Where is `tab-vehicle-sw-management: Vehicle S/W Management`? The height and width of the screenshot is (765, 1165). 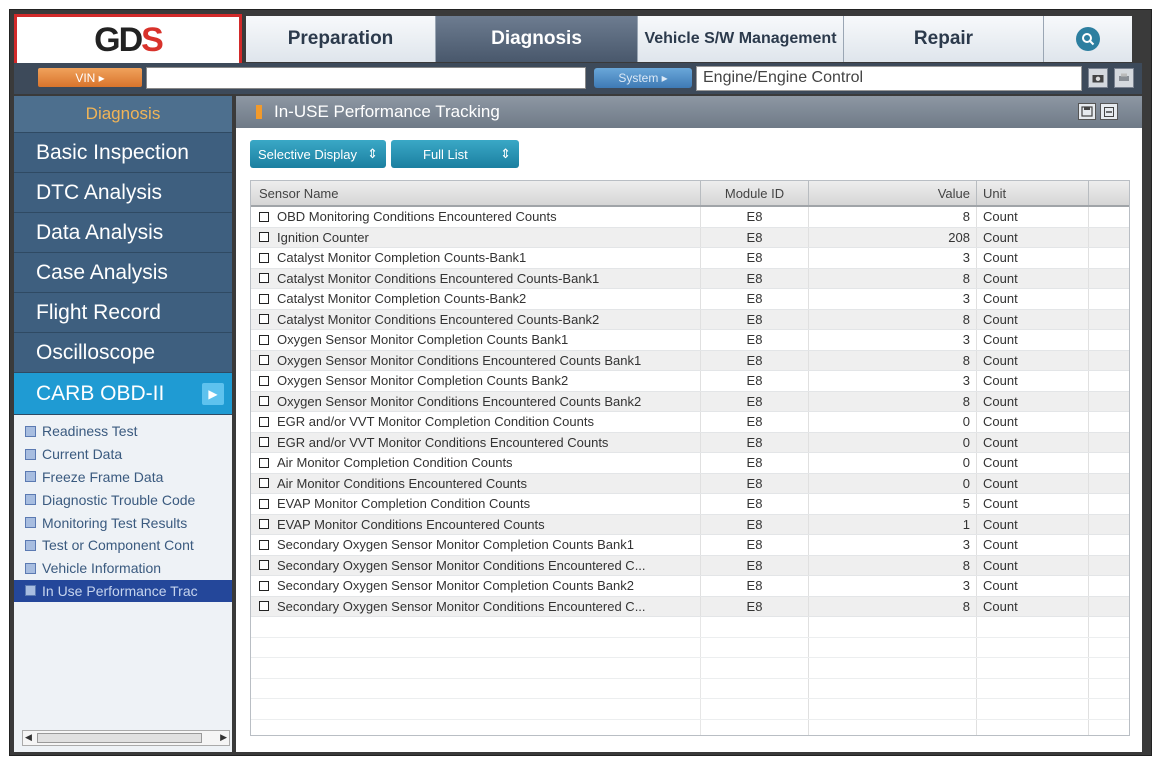
tab-vehicle-sw-management: Vehicle S/W Management is located at coordinates (741, 39).